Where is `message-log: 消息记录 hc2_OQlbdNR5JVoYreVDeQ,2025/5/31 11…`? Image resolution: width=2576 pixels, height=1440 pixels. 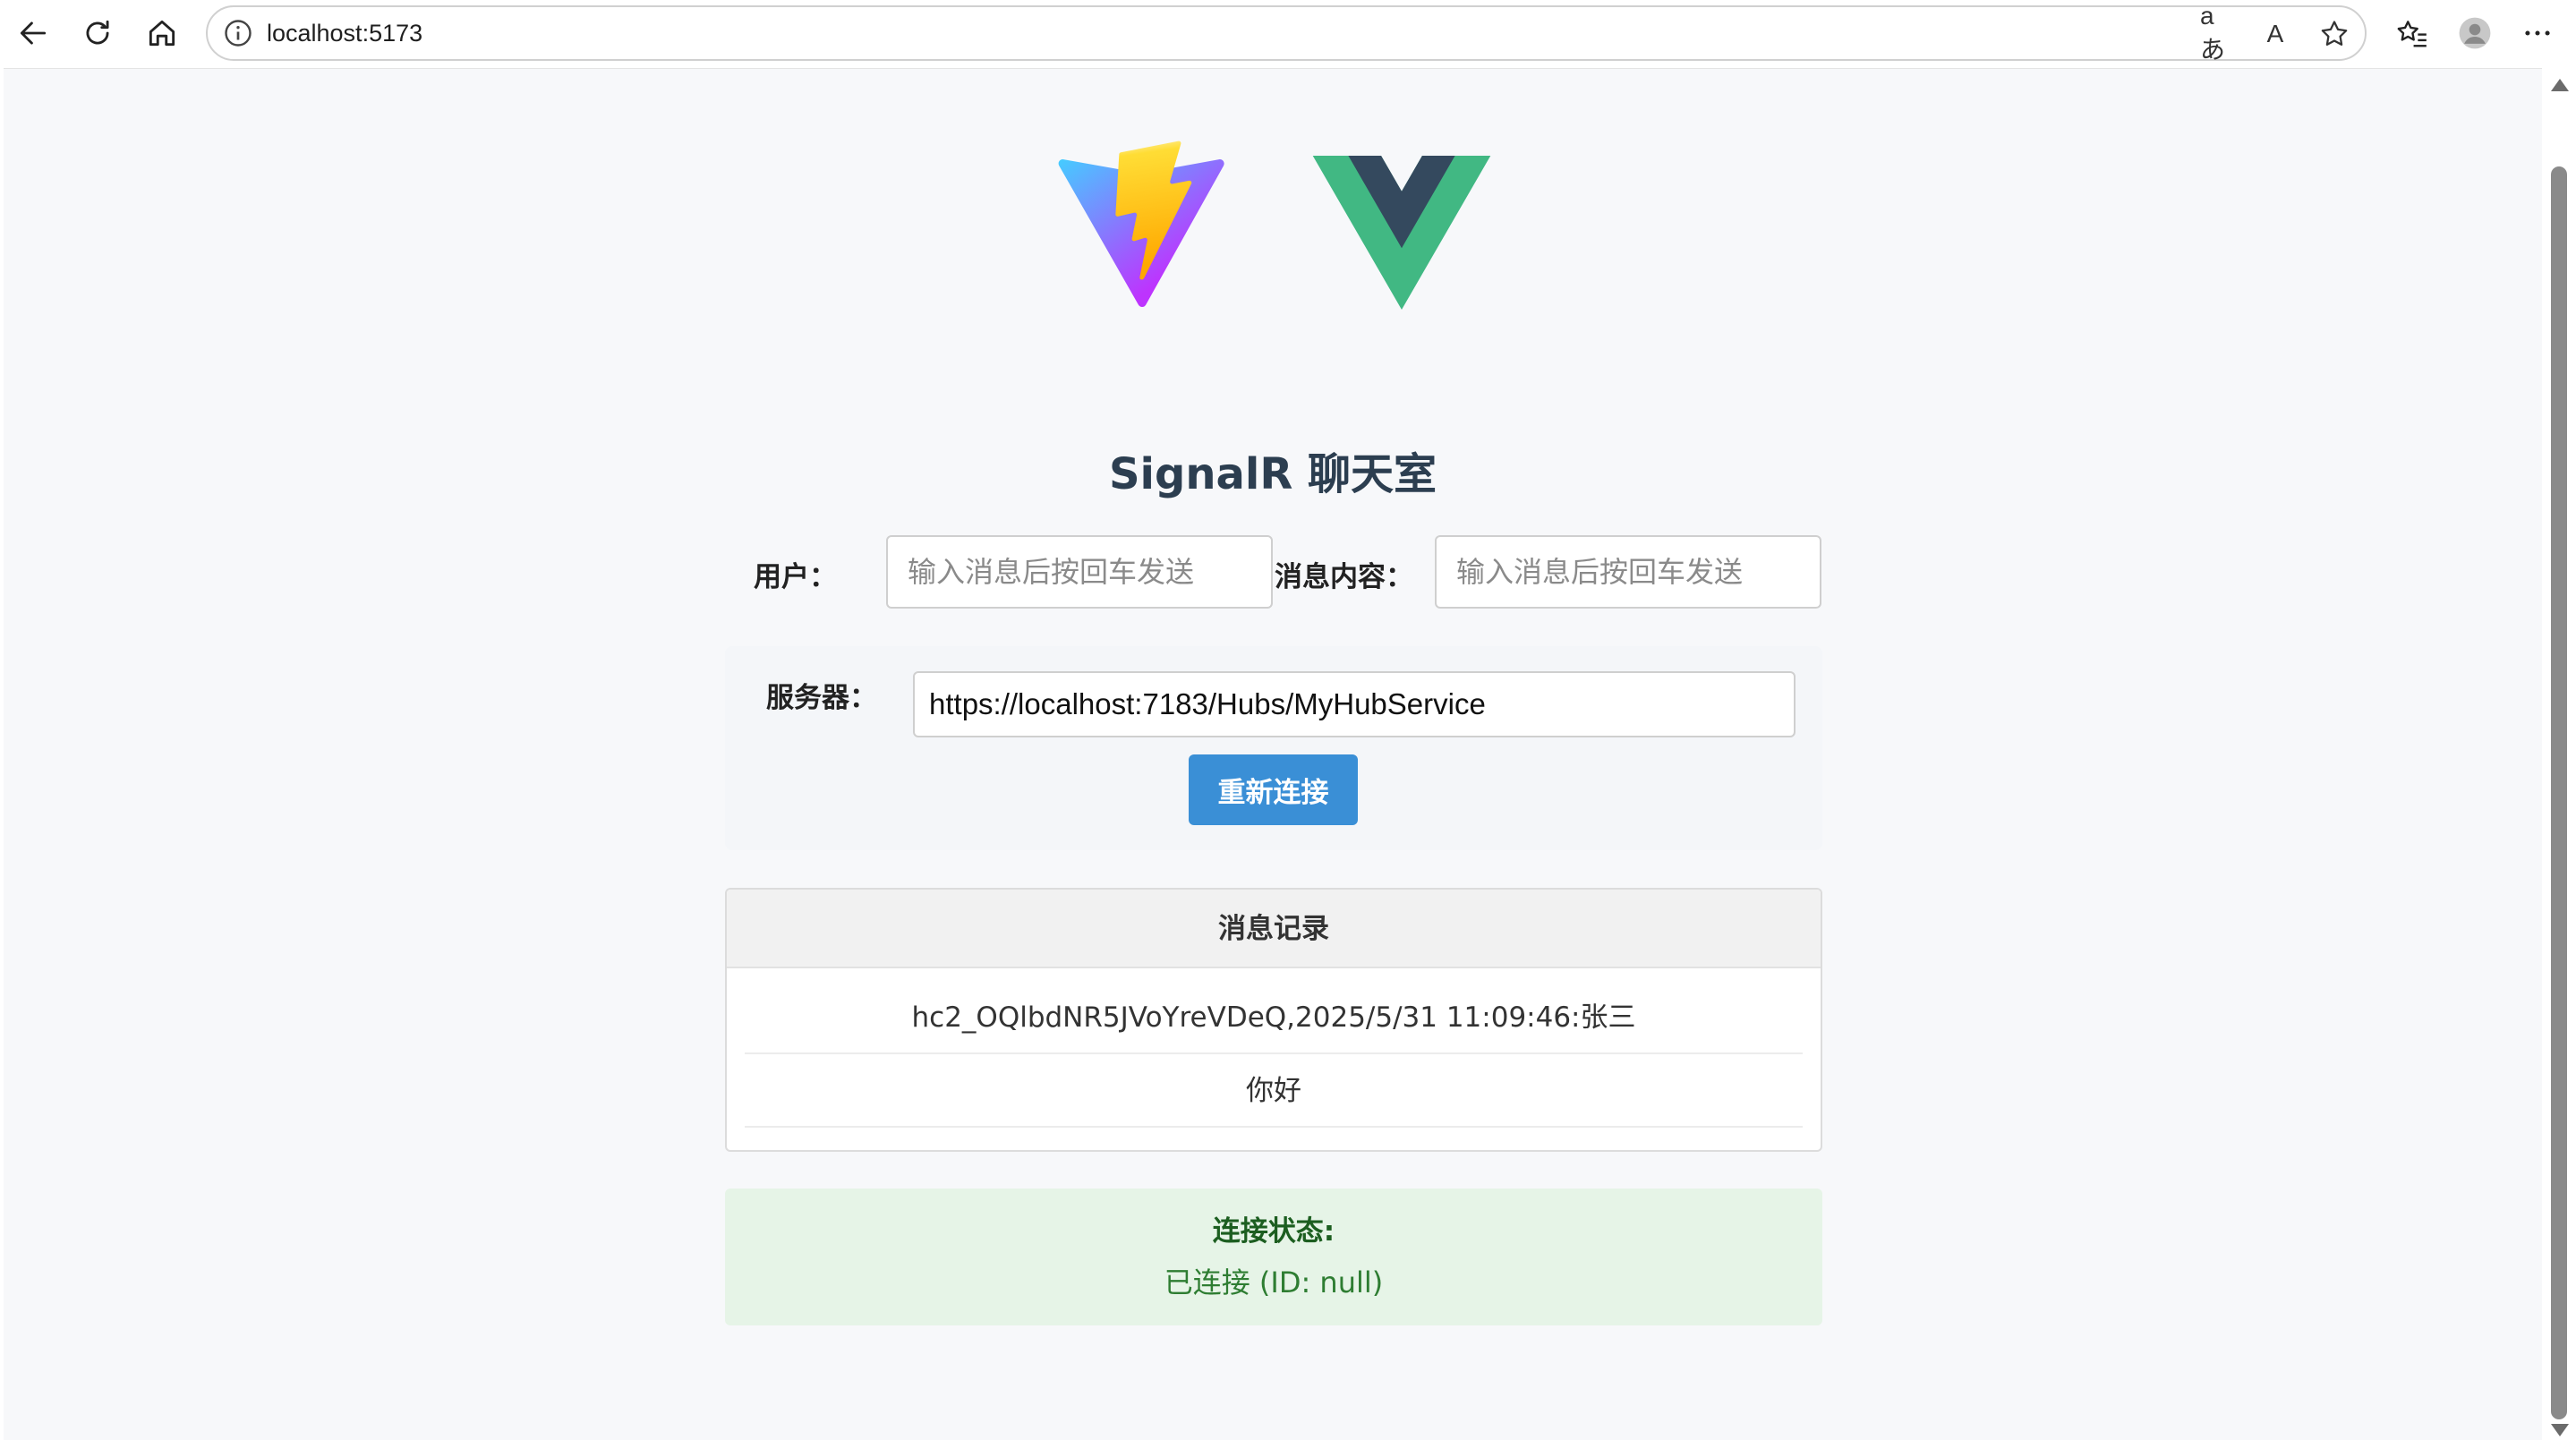 message-log: 消息记录 hc2_OQlbdNR5JVoYreVDeQ,2025/5/31 11… is located at coordinates (1273, 1020).